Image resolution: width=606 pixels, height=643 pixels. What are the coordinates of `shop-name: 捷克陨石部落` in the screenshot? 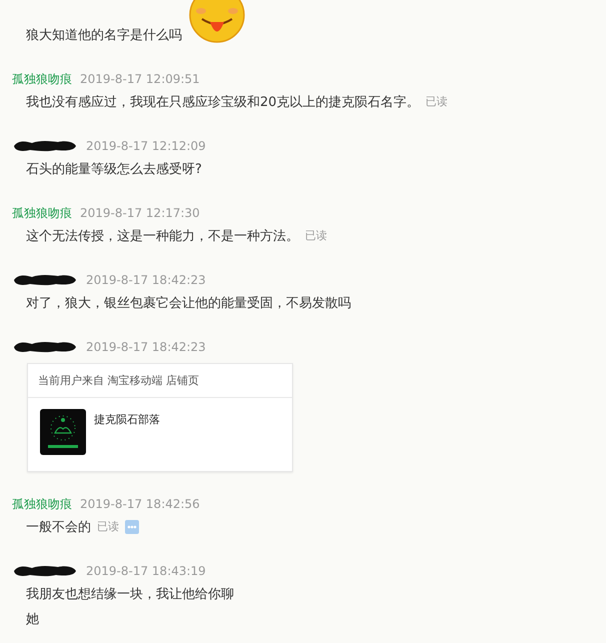 It's located at (127, 419).